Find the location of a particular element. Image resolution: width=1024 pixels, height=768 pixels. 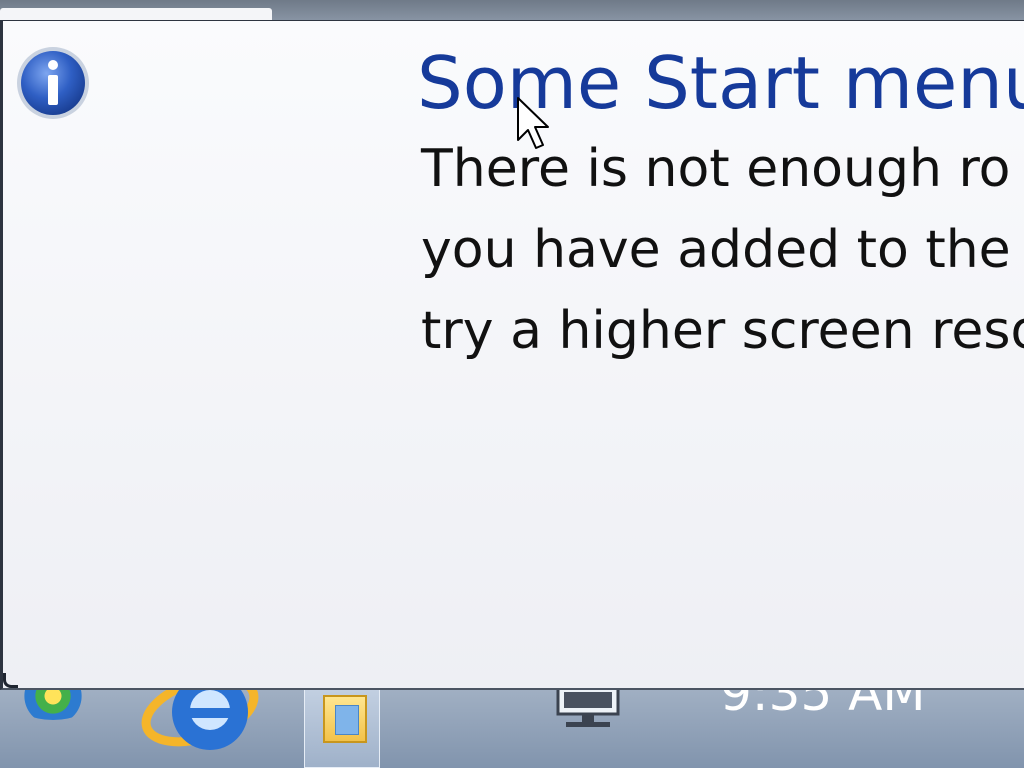

message-line: you have added to the is located at coordinates (716, 250).